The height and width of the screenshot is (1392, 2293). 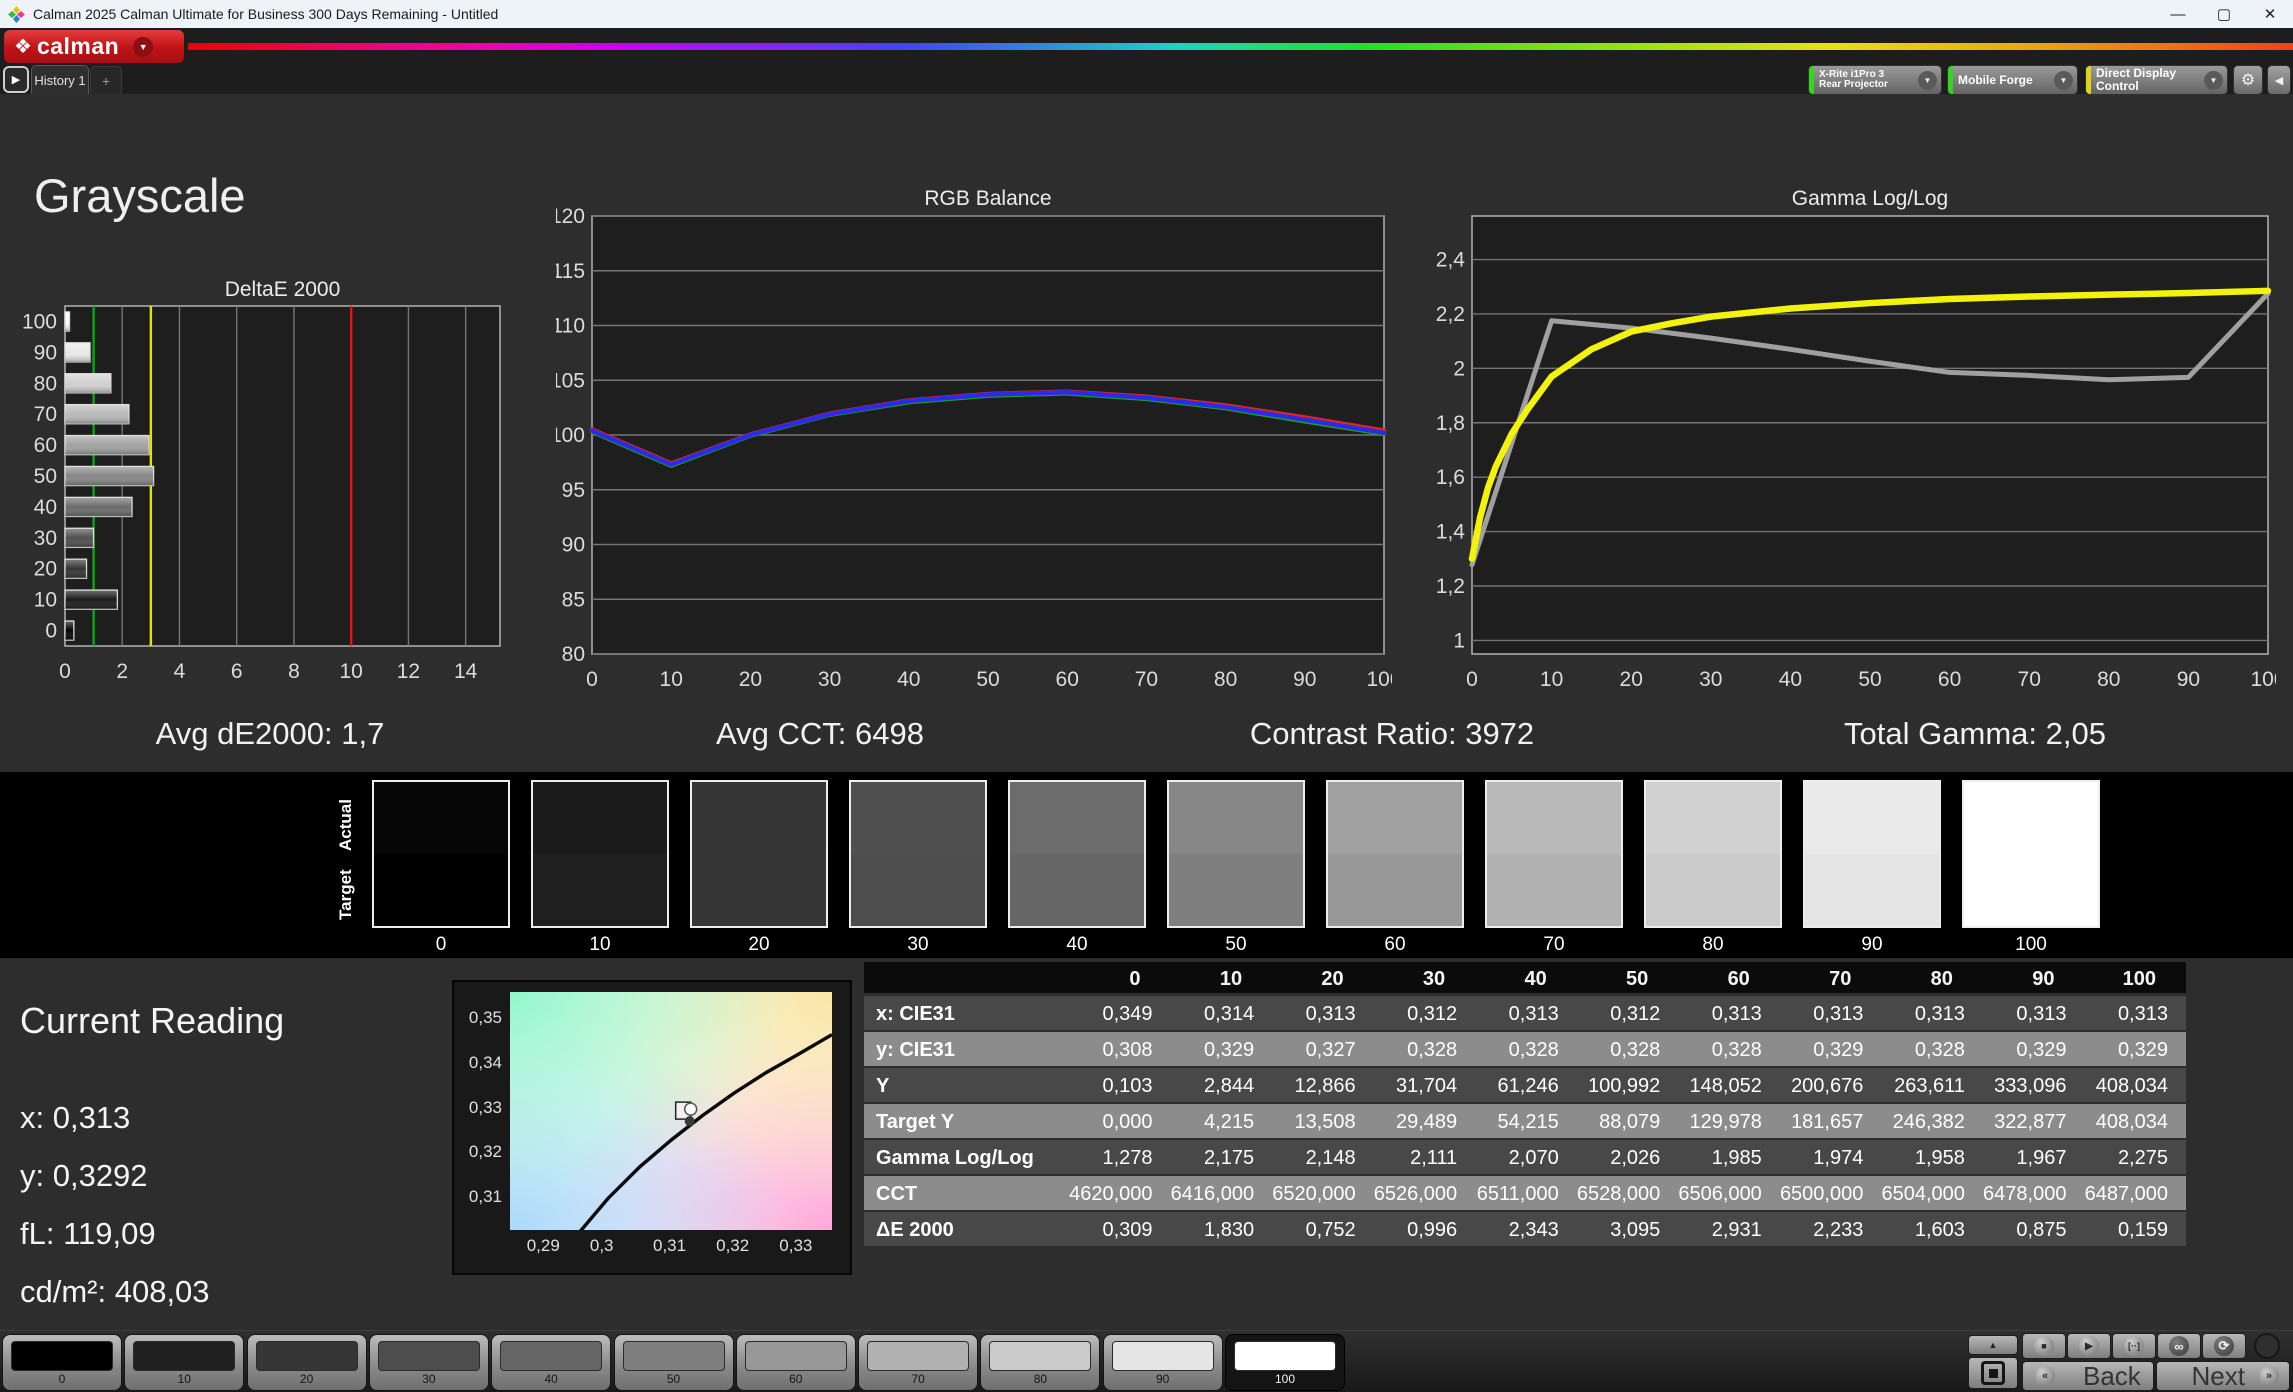 I want to click on table-cell--e-2000-50: 3,095, so click(x=1627, y=1230).